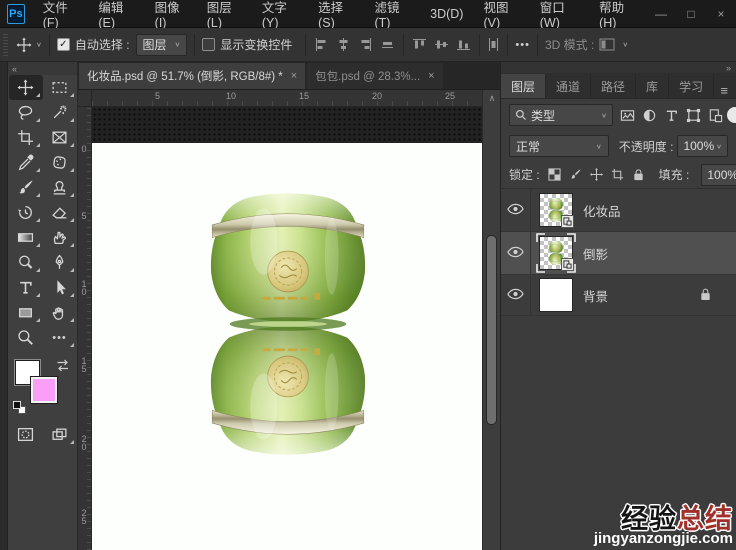 This screenshot has height=550, width=736. I want to click on layer-name: 化妆品, so click(602, 210).